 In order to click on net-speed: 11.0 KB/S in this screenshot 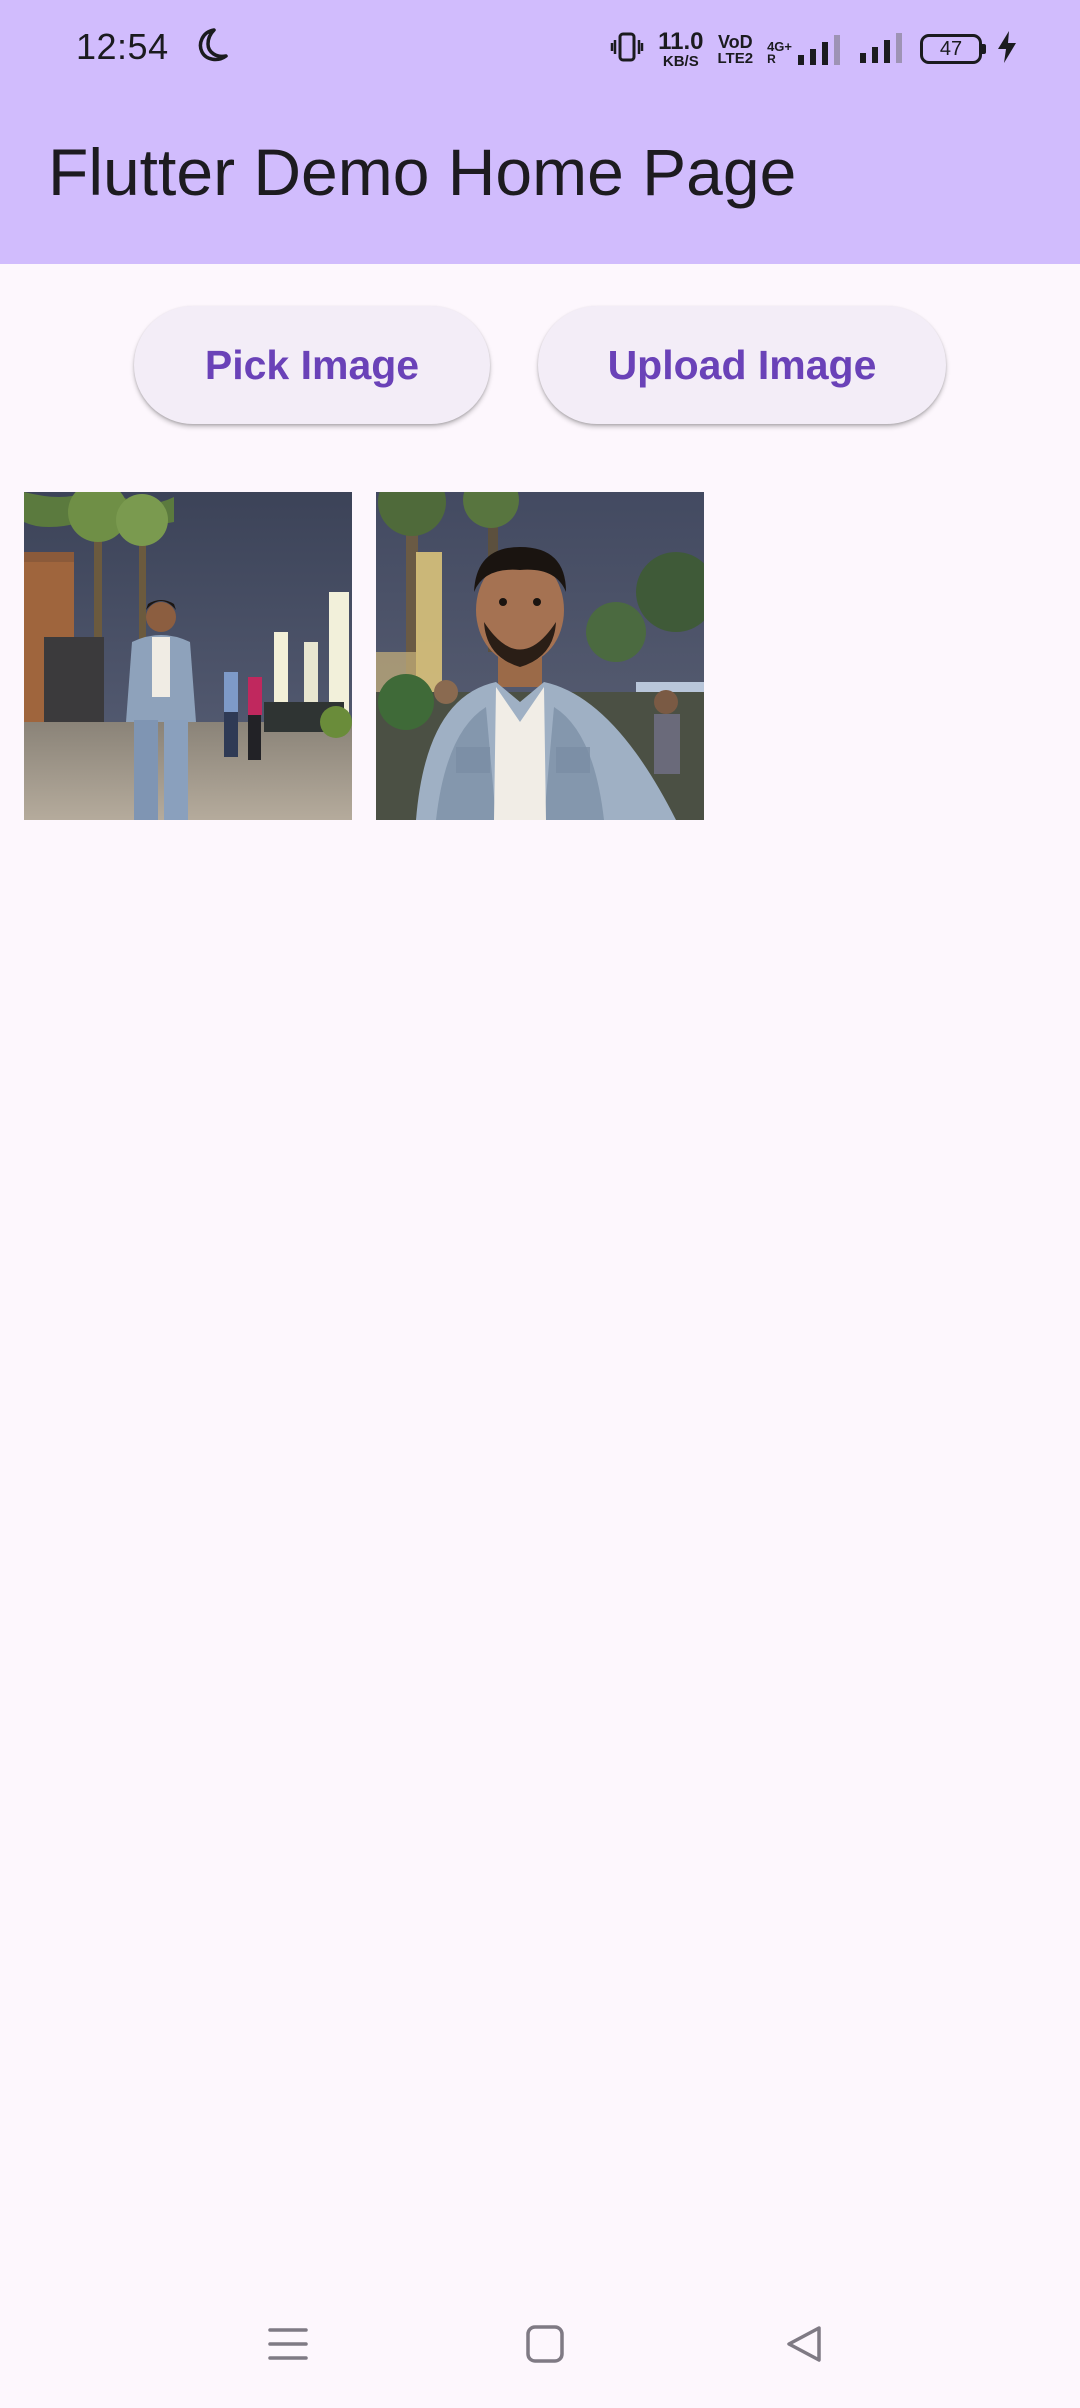, I will do `click(681, 48)`.